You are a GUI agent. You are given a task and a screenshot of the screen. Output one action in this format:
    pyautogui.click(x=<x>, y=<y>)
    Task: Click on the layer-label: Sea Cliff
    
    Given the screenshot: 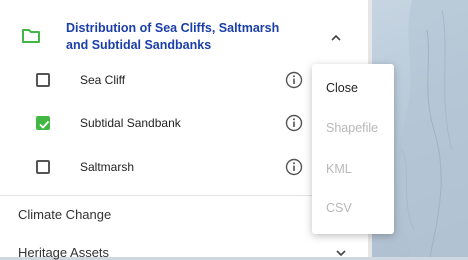 What is the action you would take?
    pyautogui.click(x=103, y=80)
    